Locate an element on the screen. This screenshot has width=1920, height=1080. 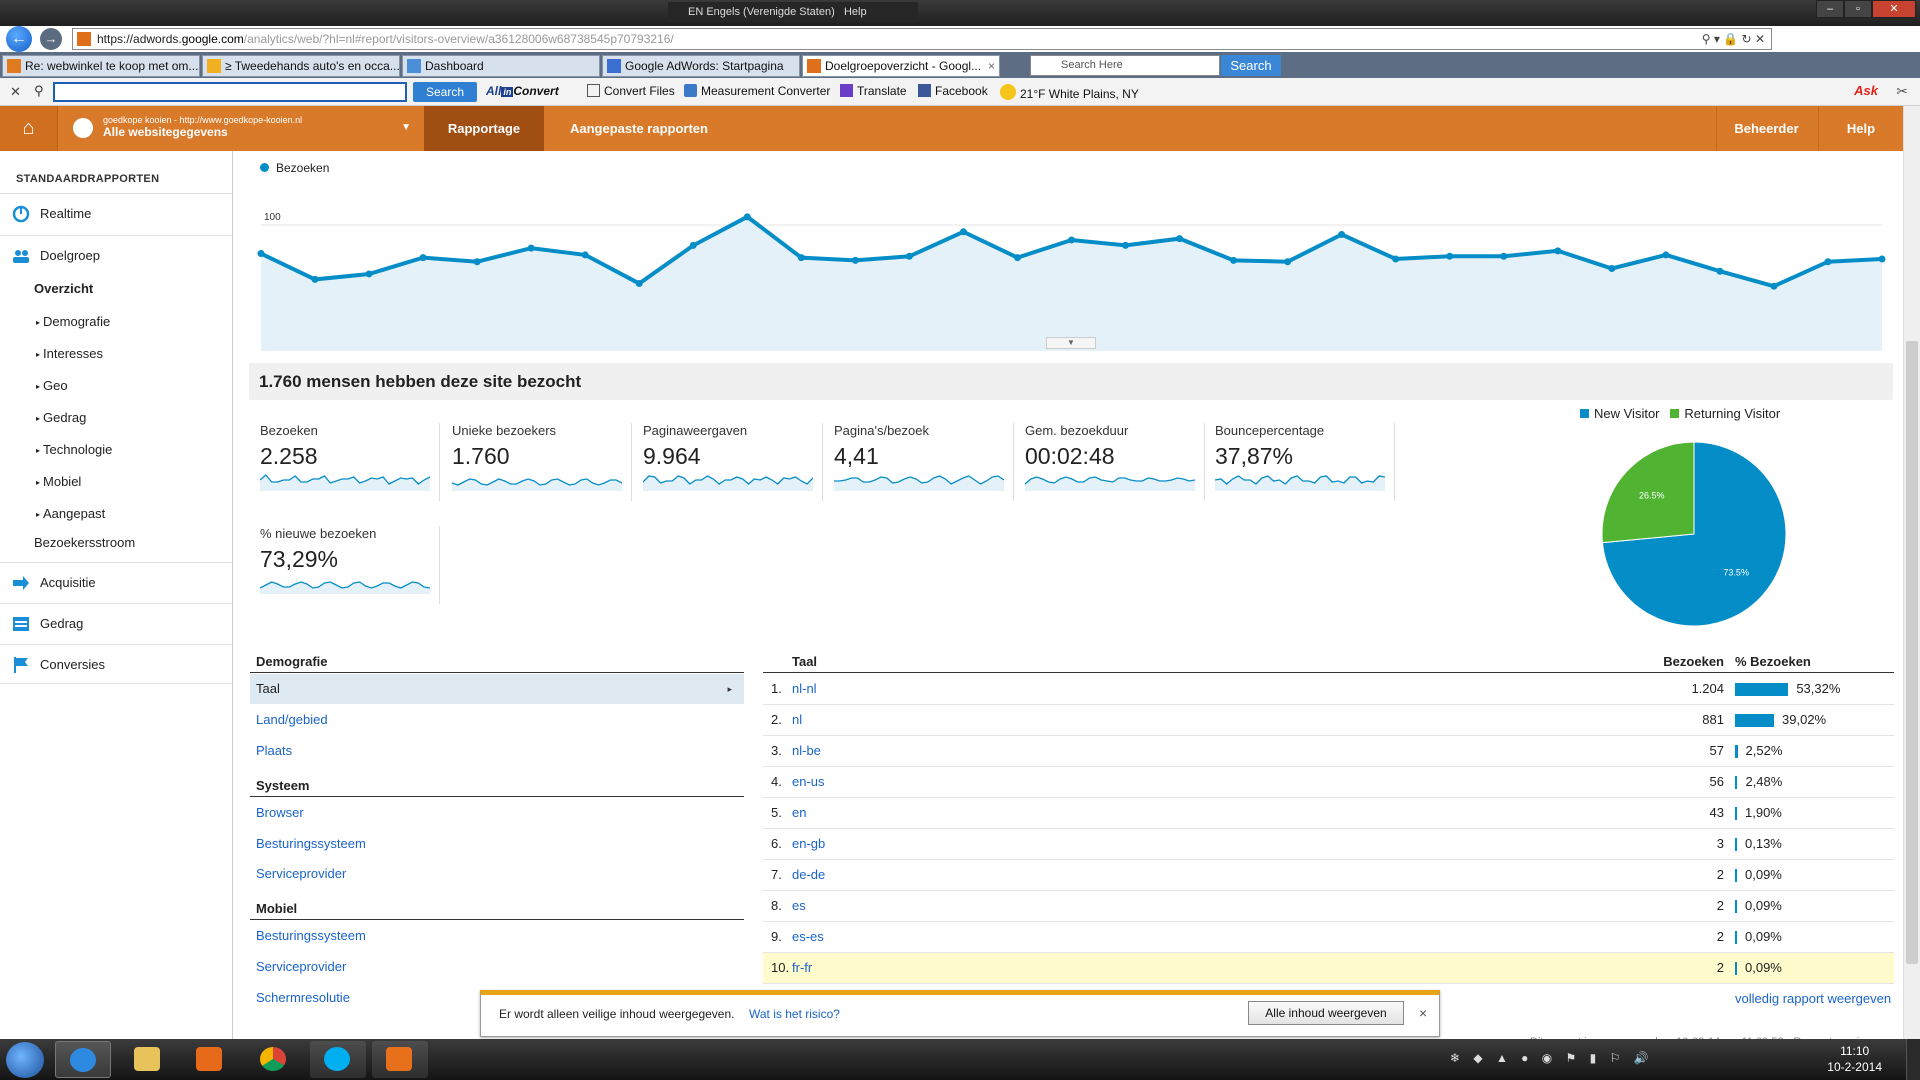
language-link: nl-nl is located at coordinates (804, 689).